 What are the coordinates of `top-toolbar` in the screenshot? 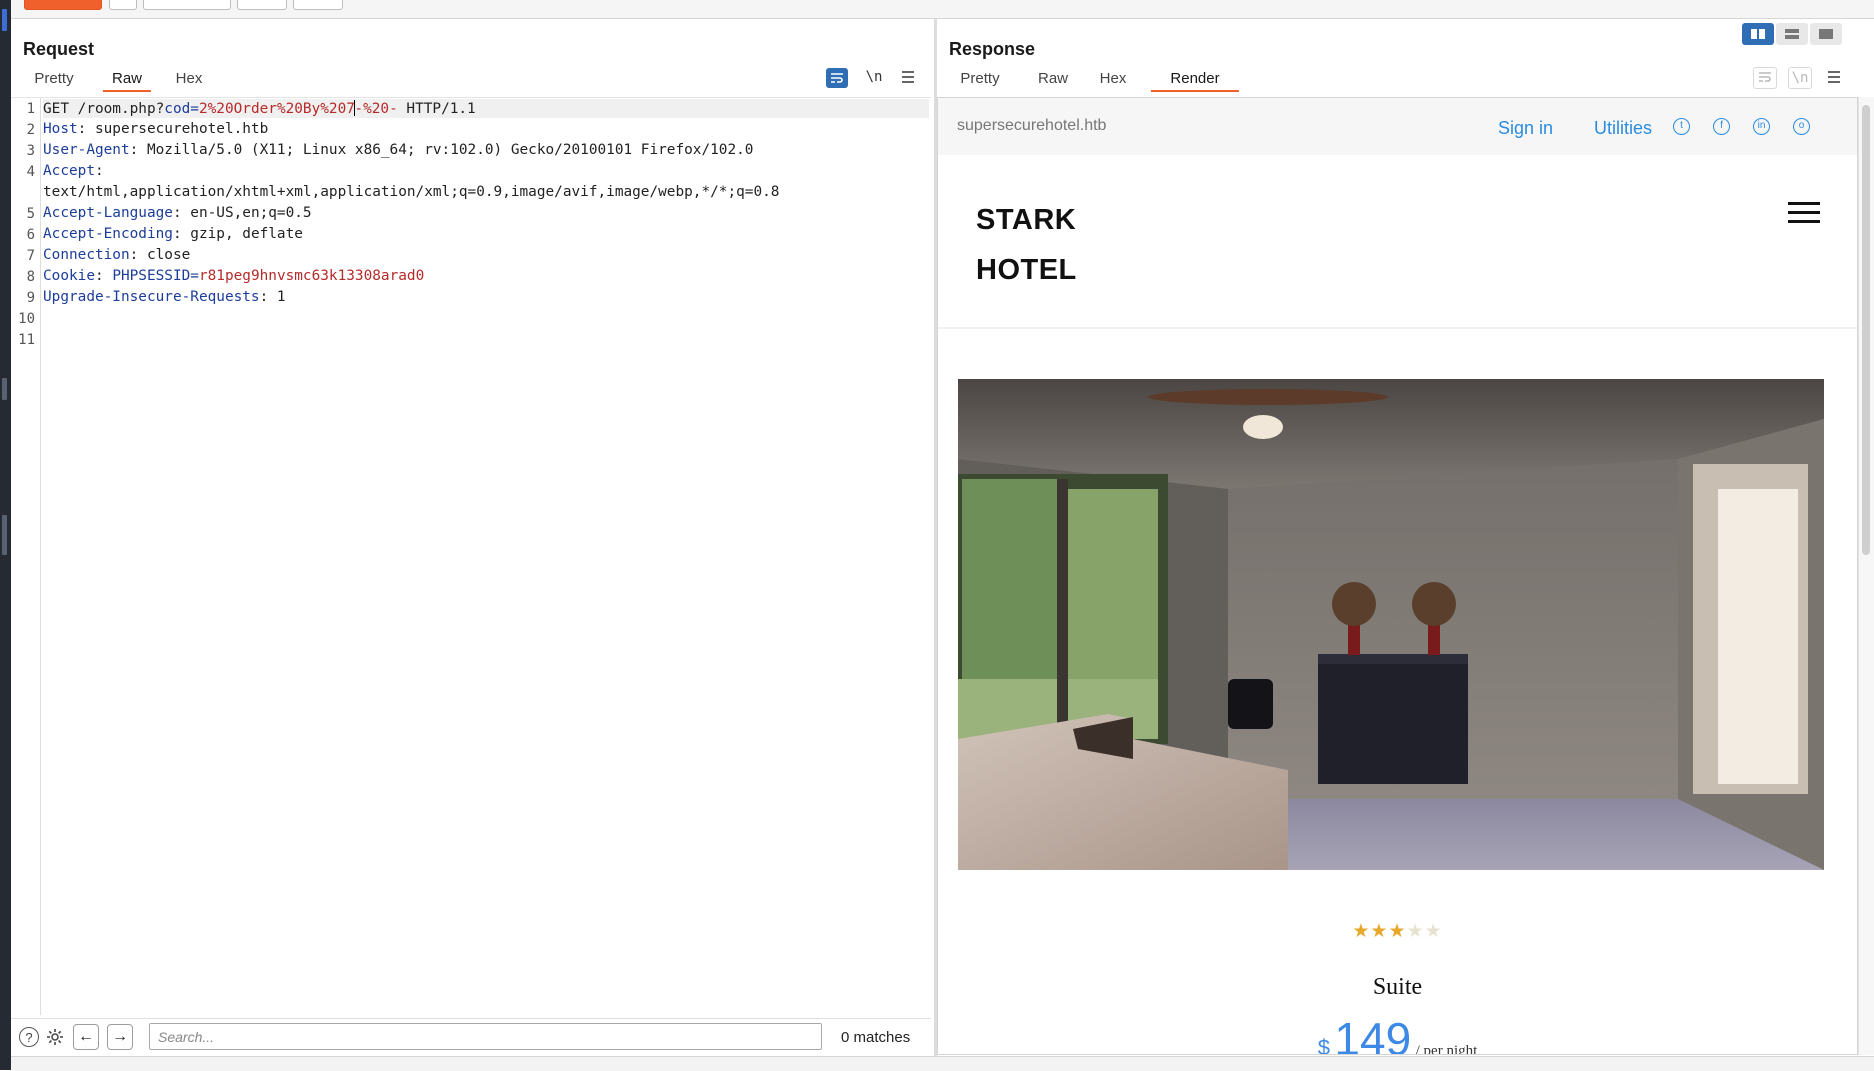 It's located at (942, 9).